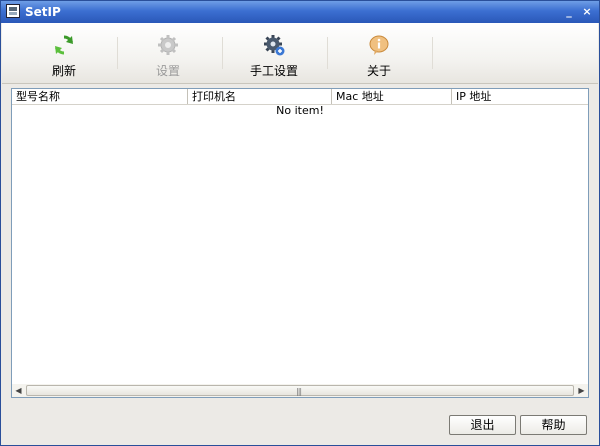 The width and height of the screenshot is (600, 446). I want to click on manual-settings-icon, so click(274, 45).